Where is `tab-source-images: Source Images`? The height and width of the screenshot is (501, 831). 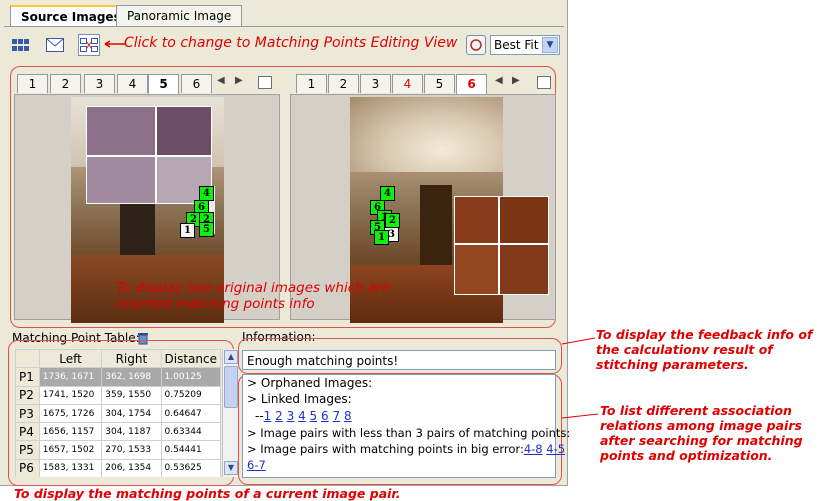
tab-source-images: Source Images is located at coordinates (71, 16).